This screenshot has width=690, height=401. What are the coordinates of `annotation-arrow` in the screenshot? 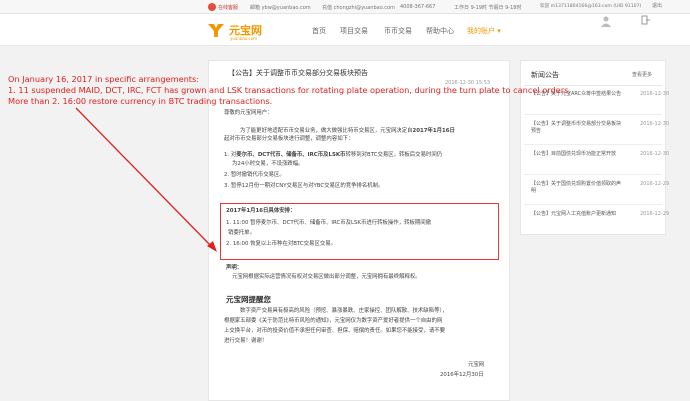 It's located at (146, 179).